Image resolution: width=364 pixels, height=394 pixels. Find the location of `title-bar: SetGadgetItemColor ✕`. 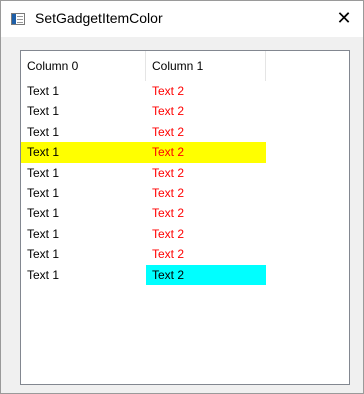

title-bar: SetGadgetItemColor ✕ is located at coordinates (182, 19).